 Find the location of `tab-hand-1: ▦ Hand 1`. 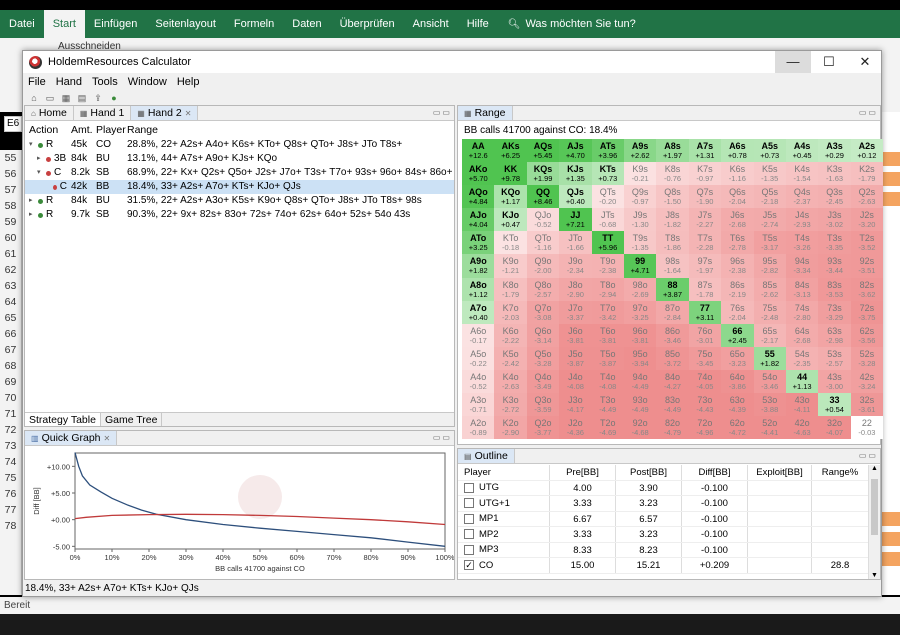

tab-hand-1: ▦ Hand 1 is located at coordinates (103, 113).